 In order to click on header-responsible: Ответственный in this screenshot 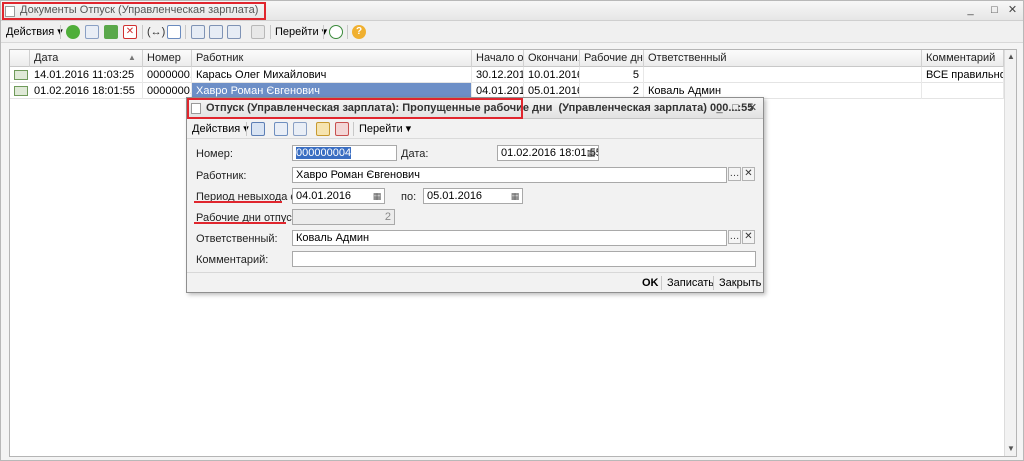, I will do `click(783, 58)`.